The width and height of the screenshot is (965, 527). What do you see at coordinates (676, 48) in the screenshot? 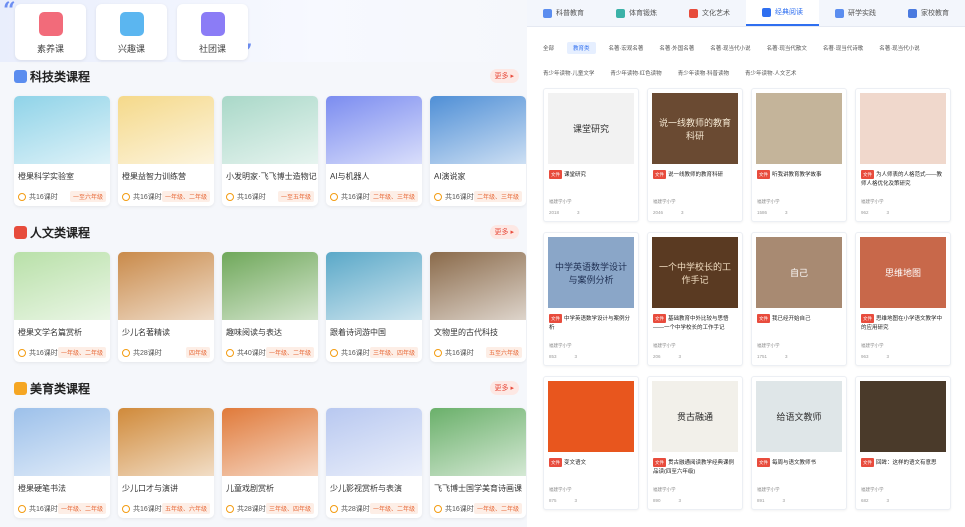
I see `filter-chip: 名著·外国名著` at bounding box center [676, 48].